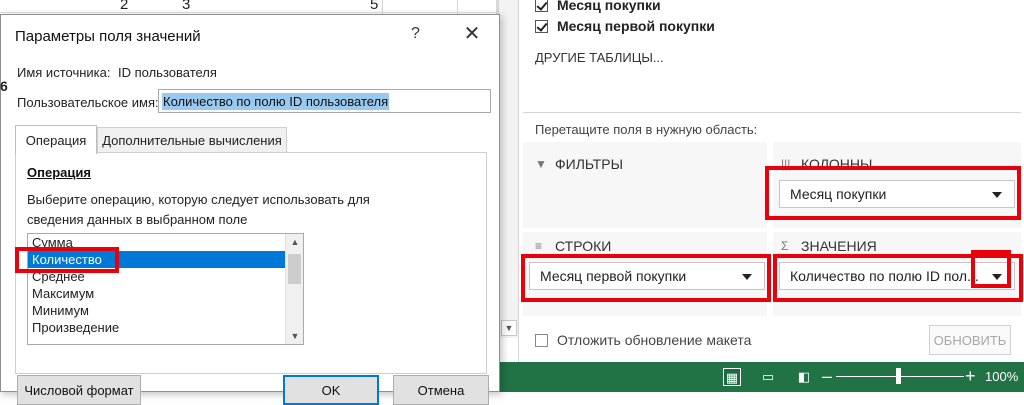 This screenshot has width=1024, height=405. I want to click on highlight-box-columns, so click(893, 193).